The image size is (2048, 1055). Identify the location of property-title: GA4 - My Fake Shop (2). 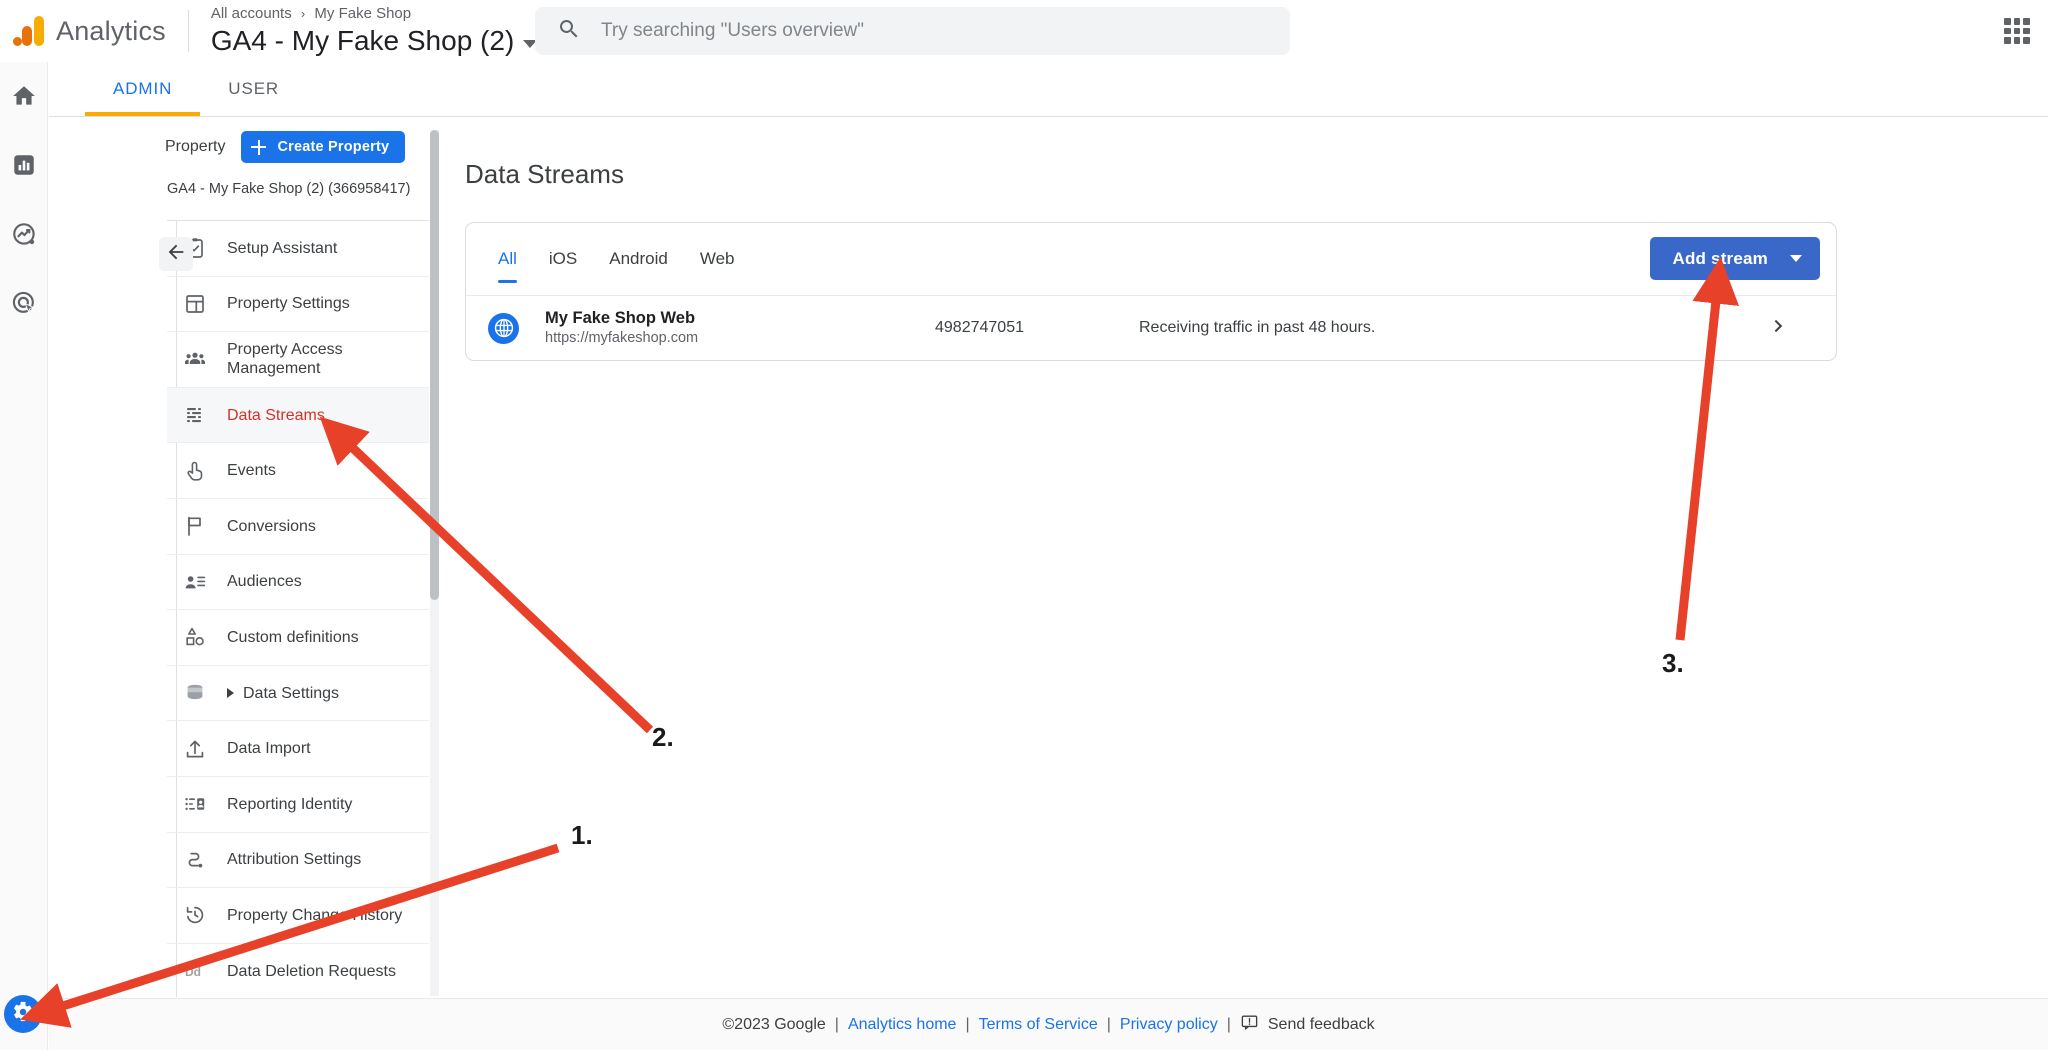
(362, 41).